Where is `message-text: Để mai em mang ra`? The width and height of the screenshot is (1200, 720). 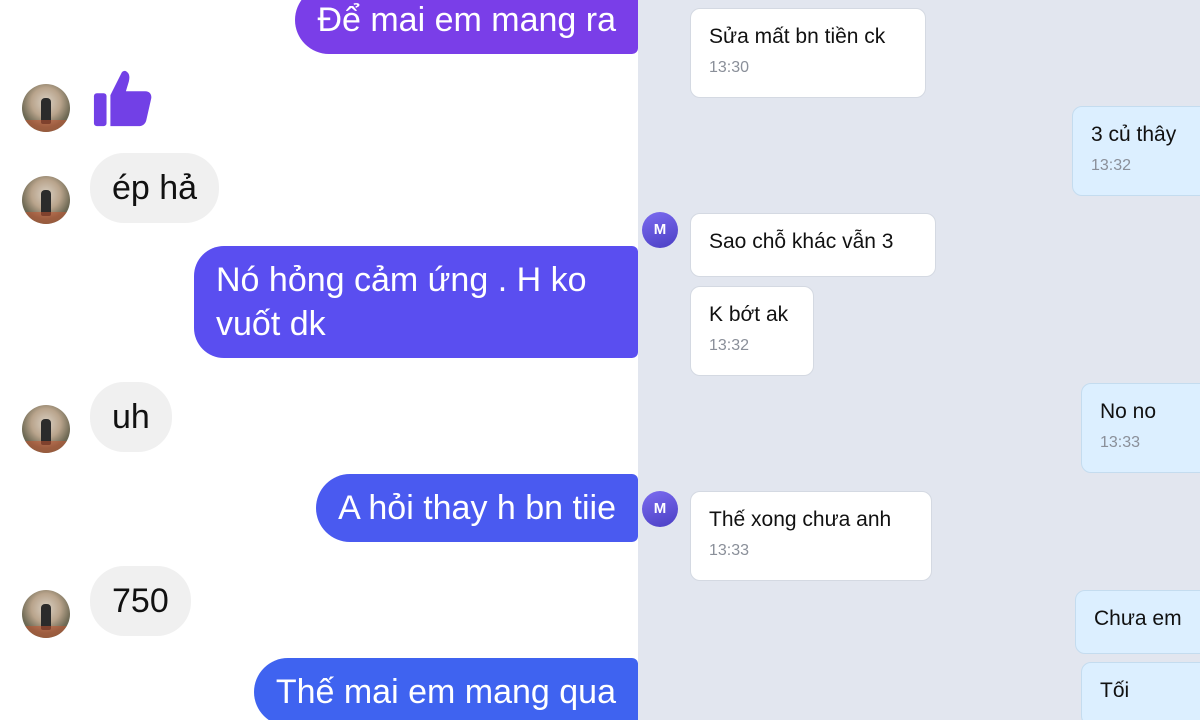
message-text: Để mai em mang ra is located at coordinates (466, 20).